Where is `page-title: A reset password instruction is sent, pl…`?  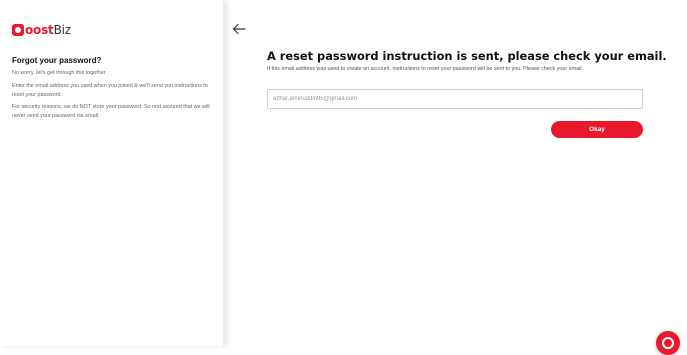
page-title: A reset password instruction is sent, pl… is located at coordinates (467, 56).